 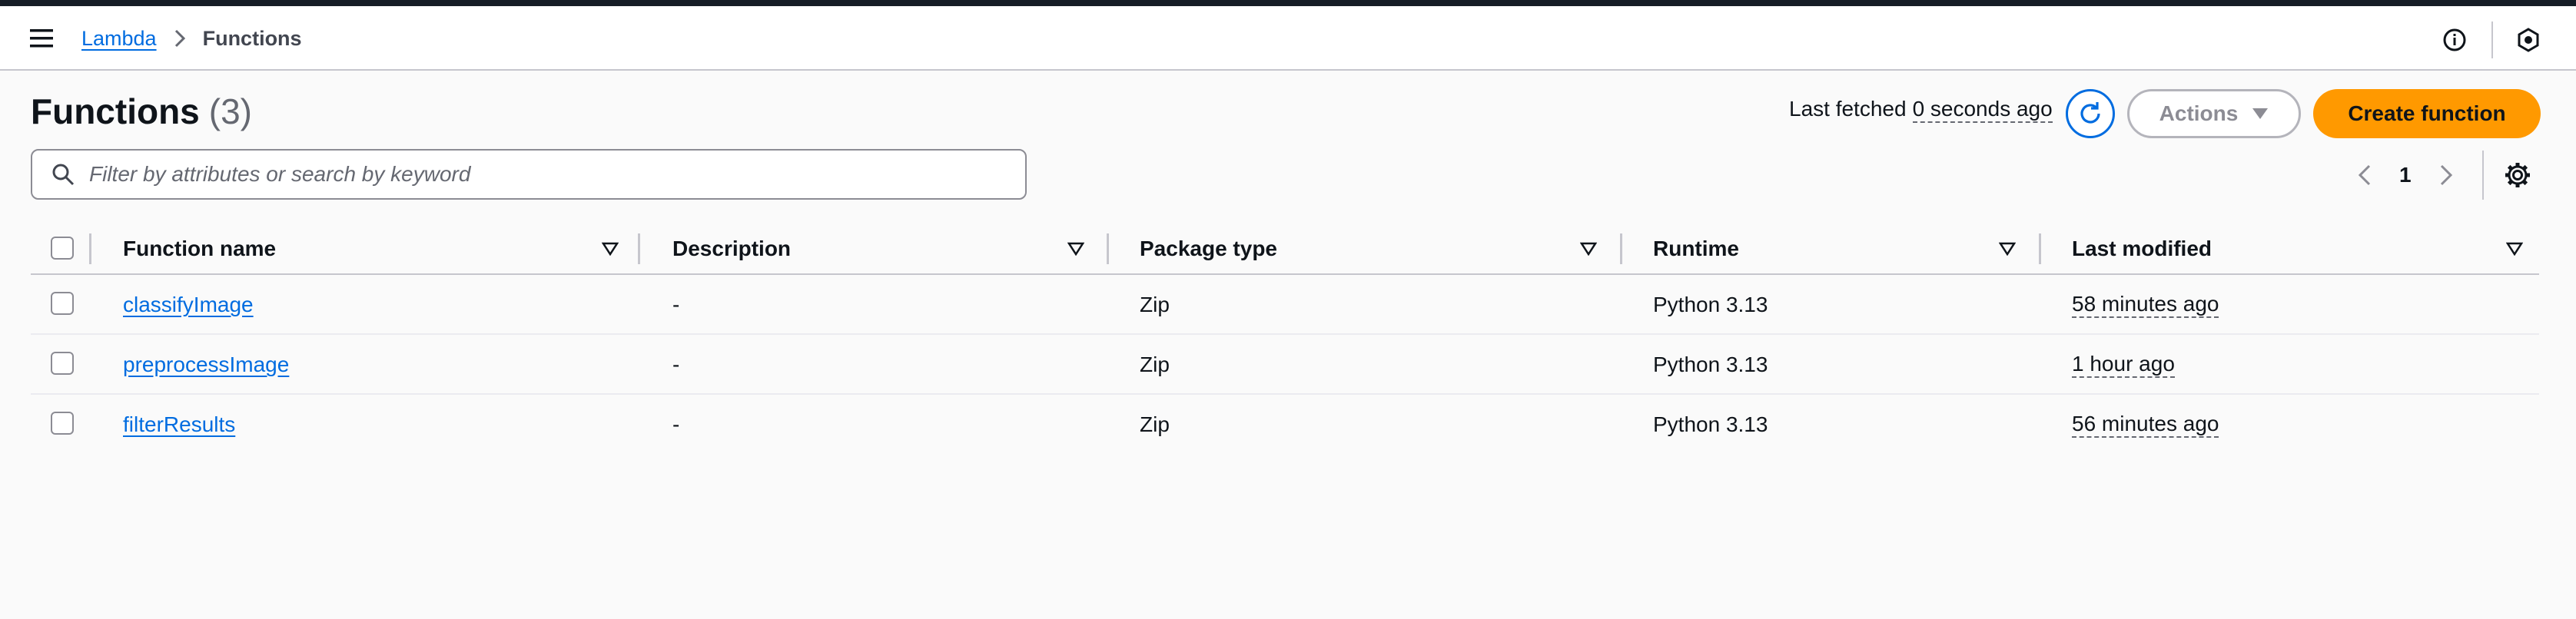 I want to click on search-field, so click(x=529, y=174).